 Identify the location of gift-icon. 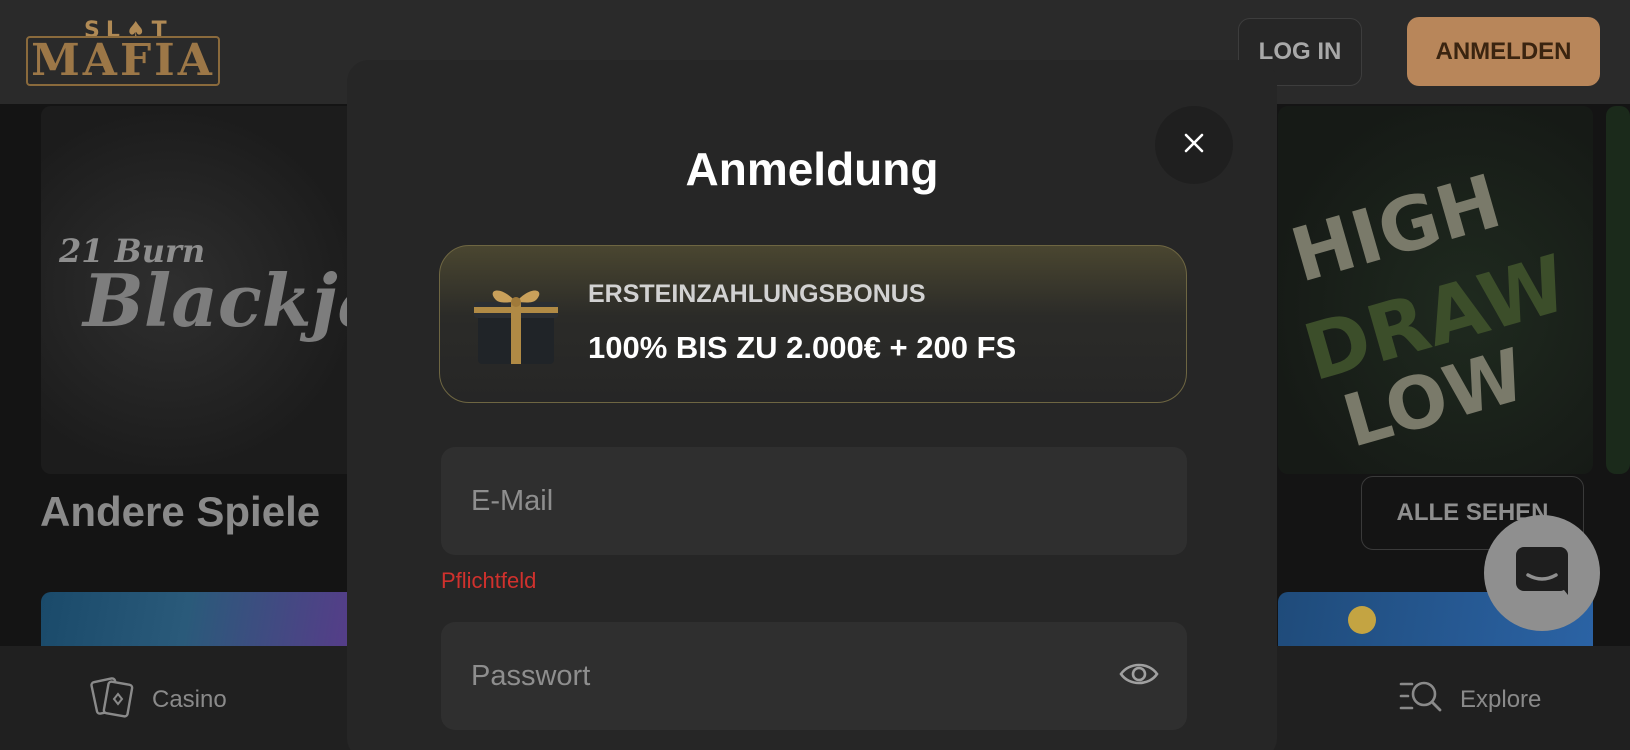
(516, 325).